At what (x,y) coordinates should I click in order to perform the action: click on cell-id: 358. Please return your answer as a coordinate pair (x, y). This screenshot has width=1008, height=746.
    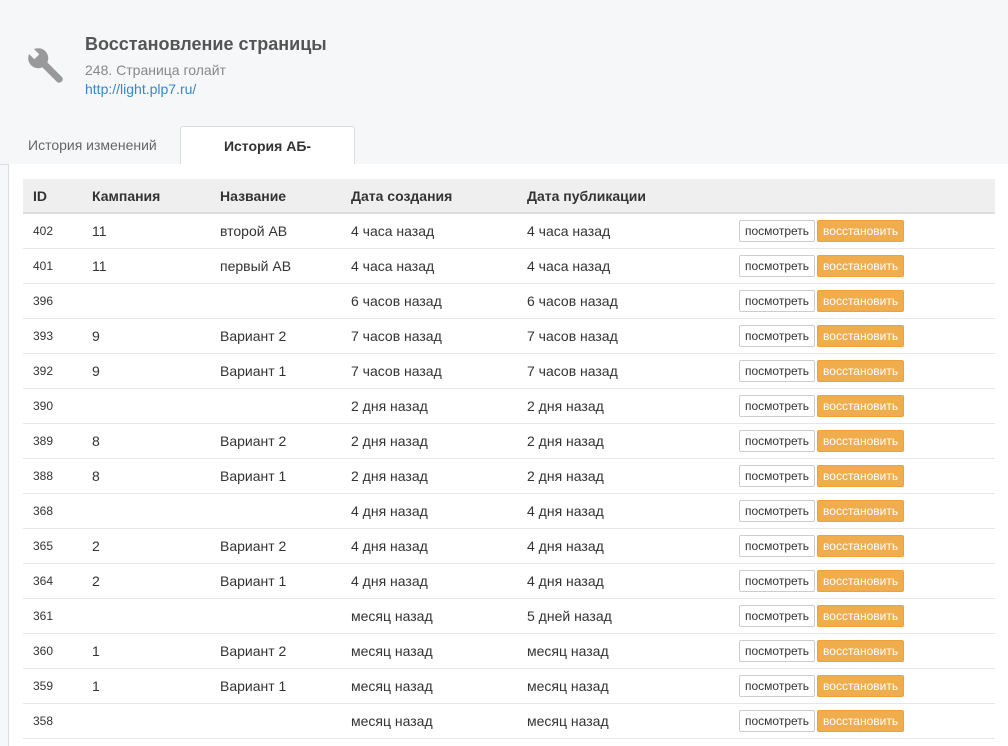
    Looking at the image, I should click on (52, 721).